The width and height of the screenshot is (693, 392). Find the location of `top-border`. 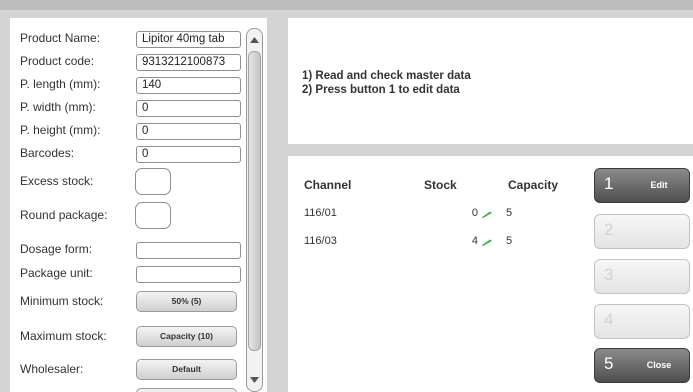

top-border is located at coordinates (346, 5).